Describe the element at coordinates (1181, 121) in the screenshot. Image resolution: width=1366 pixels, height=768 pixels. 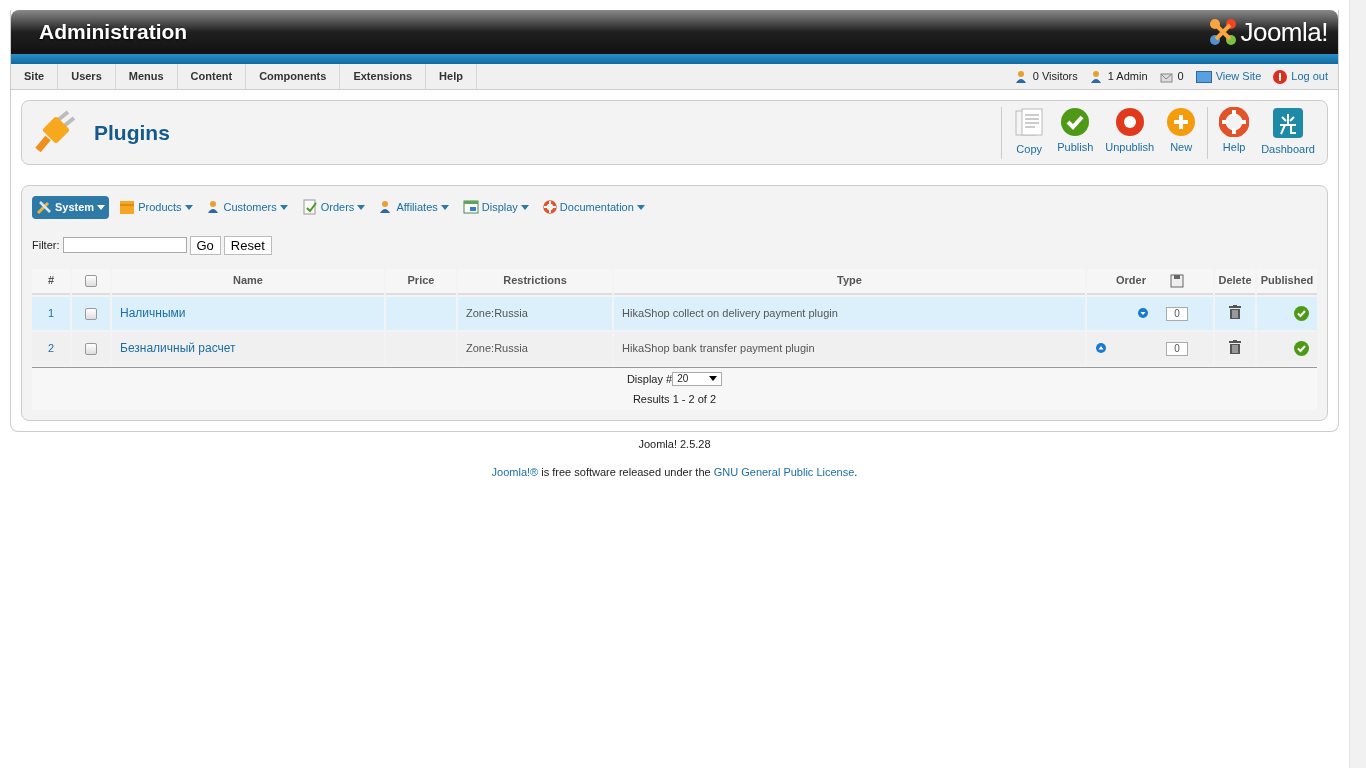
I see `plus-icon` at that location.